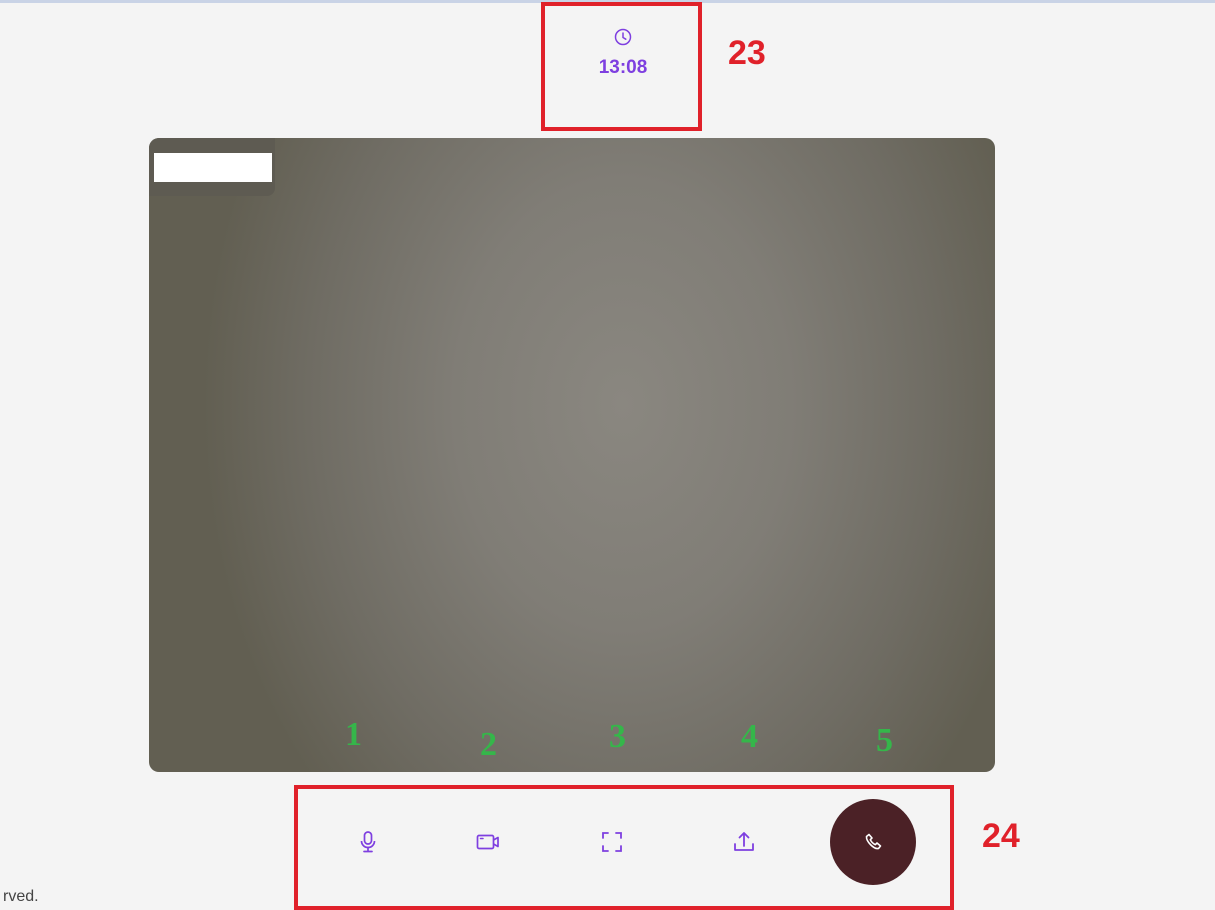  I want to click on camera-button, so click(488, 842).